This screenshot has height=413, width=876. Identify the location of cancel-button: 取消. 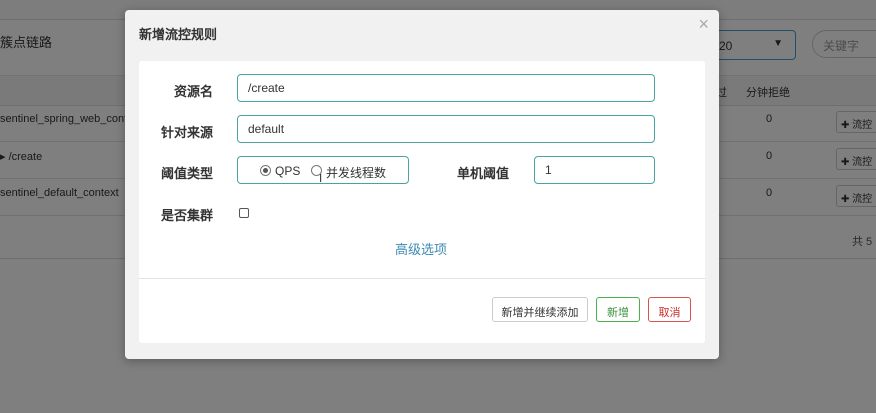
(669, 309).